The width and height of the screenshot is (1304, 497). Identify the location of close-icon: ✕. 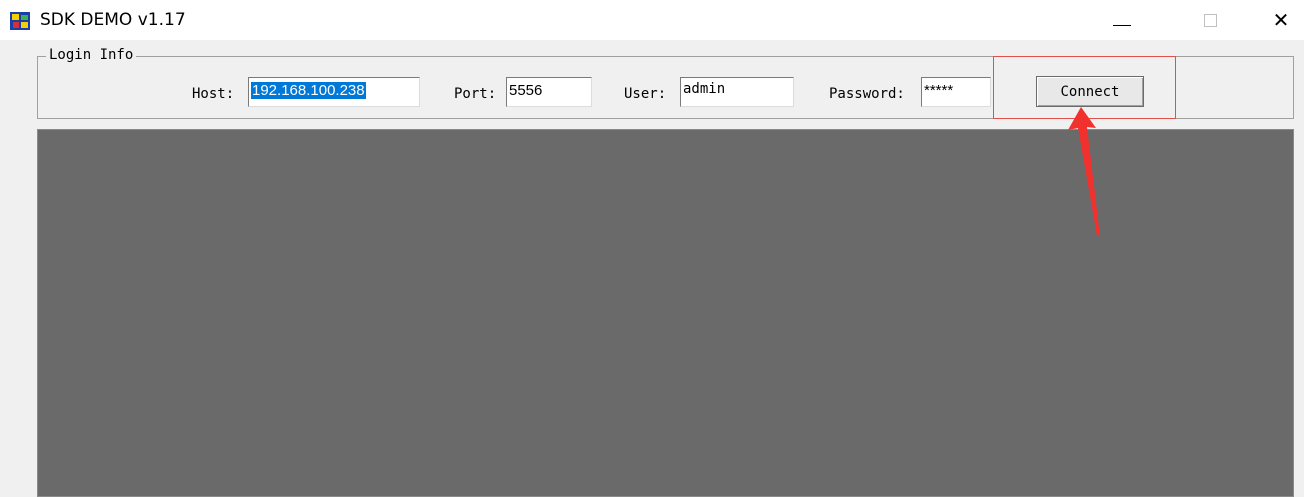
(1281, 20).